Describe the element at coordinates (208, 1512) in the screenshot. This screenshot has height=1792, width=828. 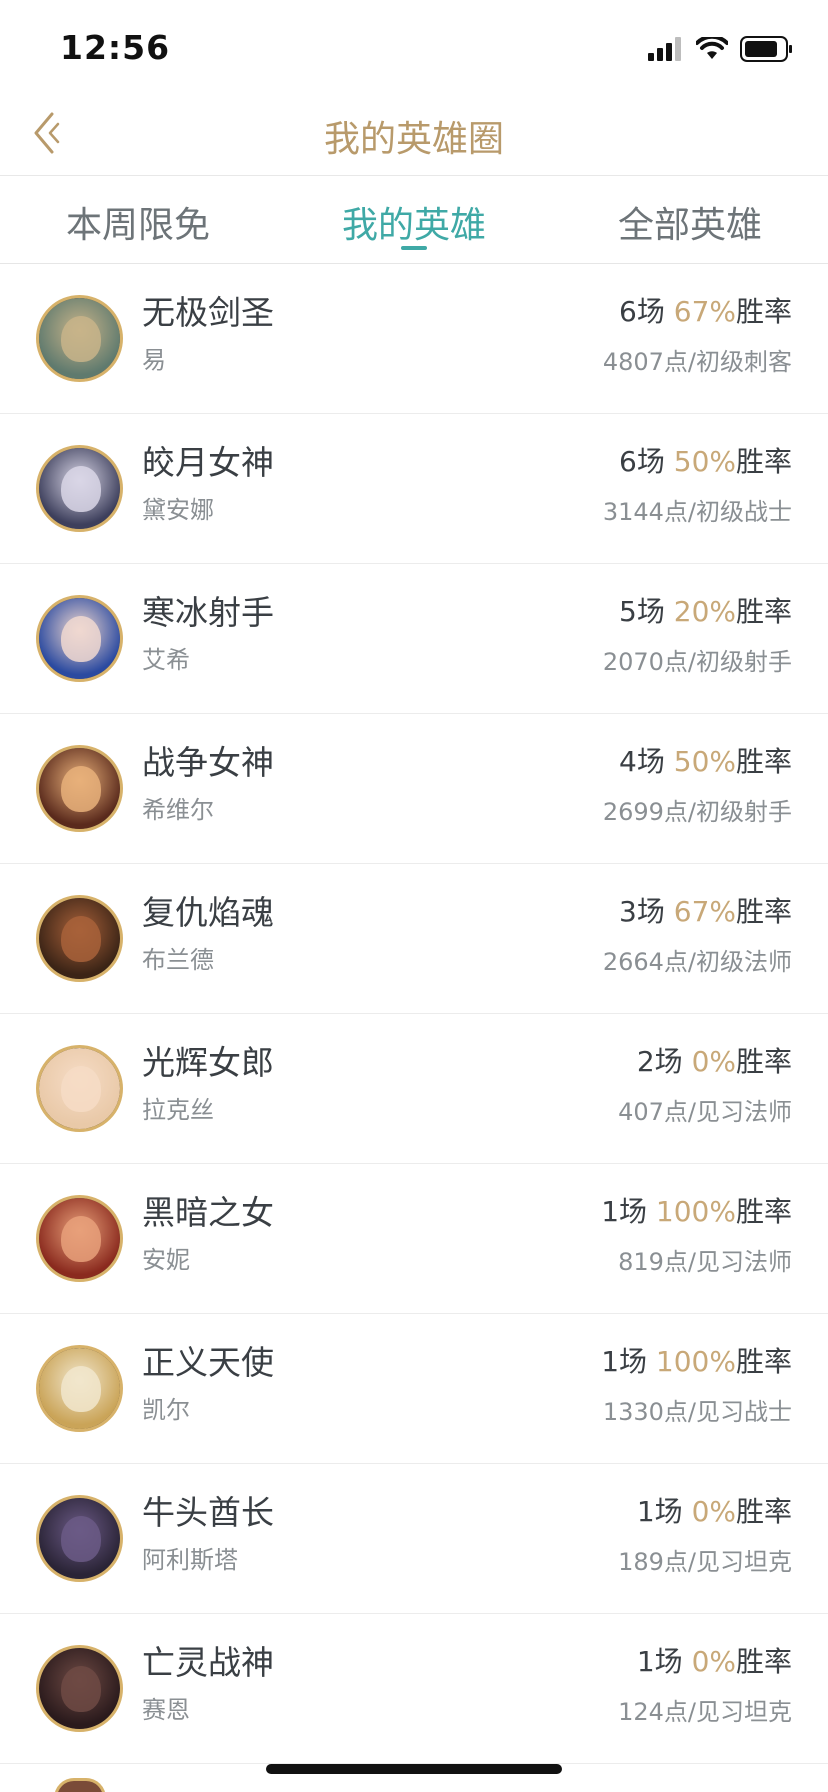
I see `hero-name: 牛头酋长` at that location.